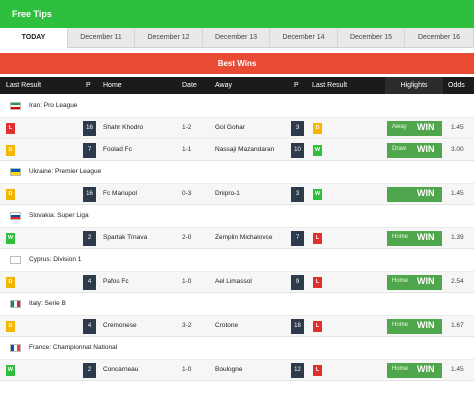 The width and height of the screenshot is (474, 410). What do you see at coordinates (237, 107) in the screenshot?
I see `league-header: Iran: Pro League` at bounding box center [237, 107].